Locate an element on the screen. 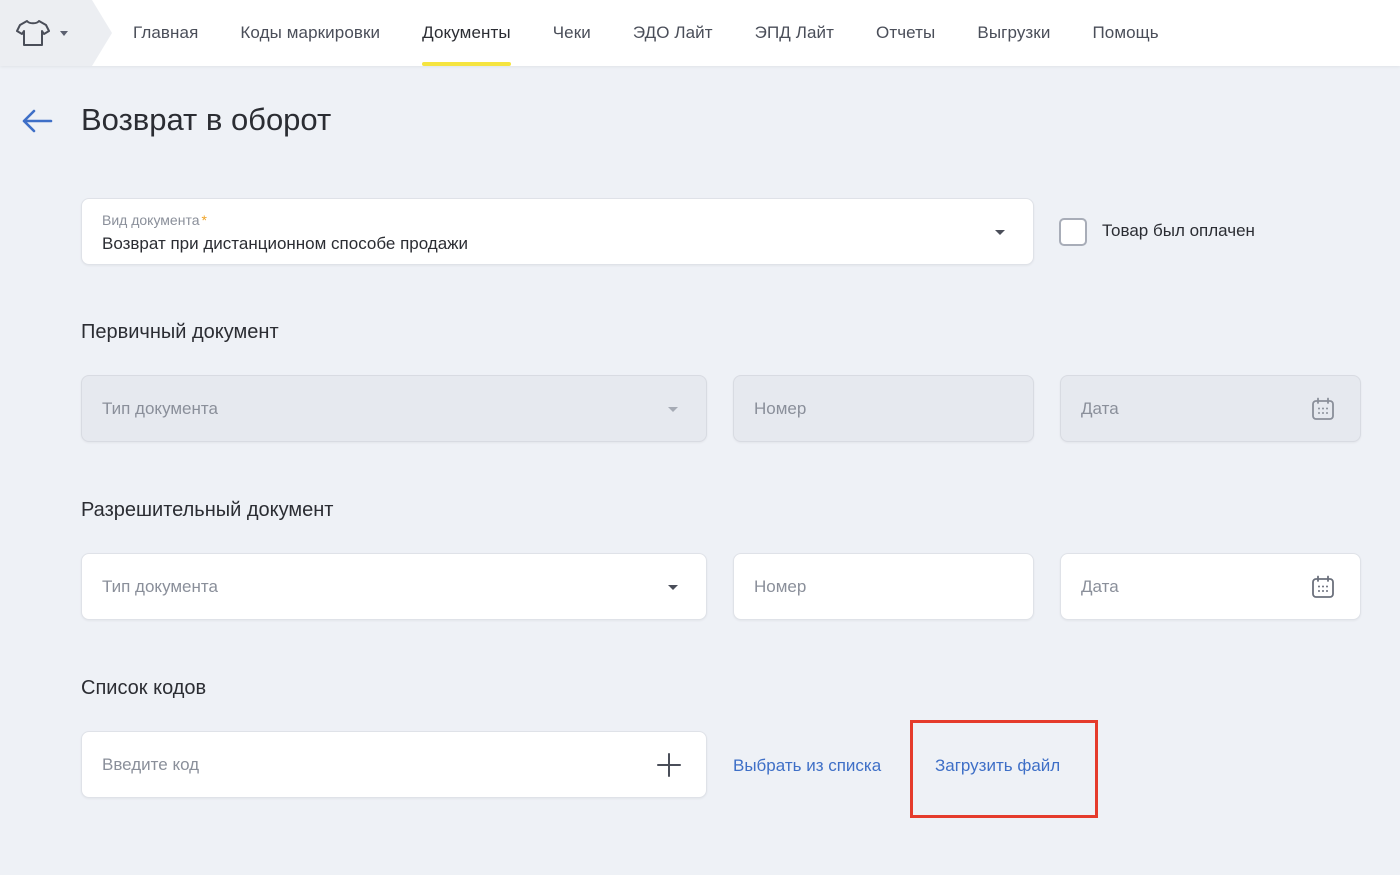  highlight-annotation-box is located at coordinates (1004, 769).